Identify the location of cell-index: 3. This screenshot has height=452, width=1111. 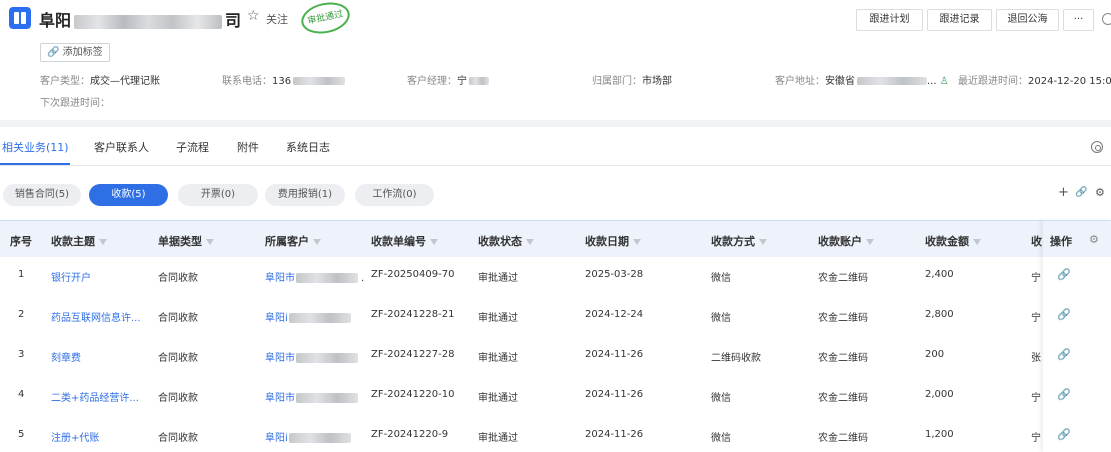
(21, 354).